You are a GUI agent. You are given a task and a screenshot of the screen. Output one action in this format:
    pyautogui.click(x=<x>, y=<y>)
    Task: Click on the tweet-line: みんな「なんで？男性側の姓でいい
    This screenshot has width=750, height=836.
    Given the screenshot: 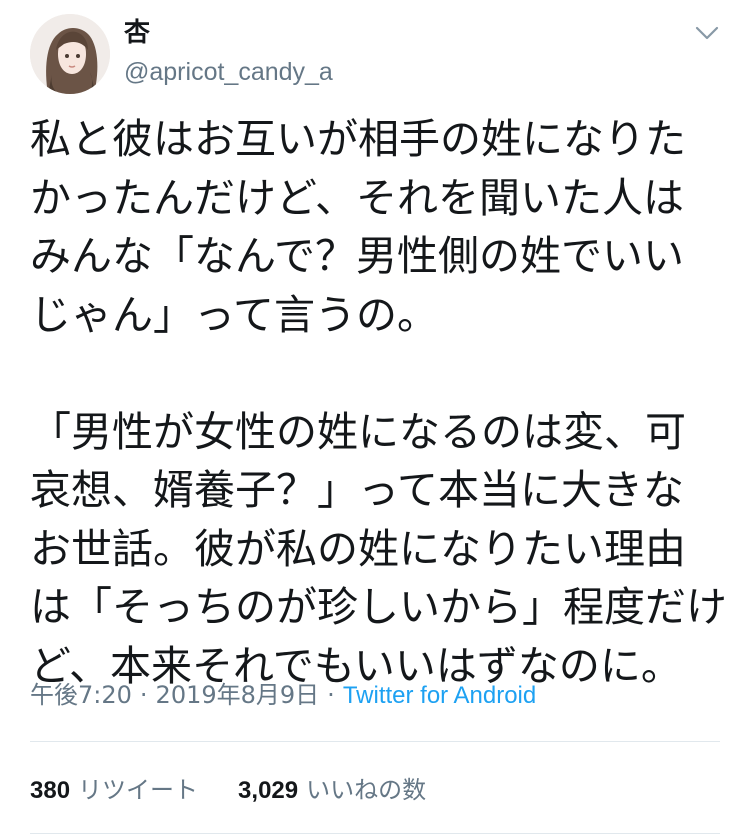 What is the action you would take?
    pyautogui.click(x=357, y=256)
    